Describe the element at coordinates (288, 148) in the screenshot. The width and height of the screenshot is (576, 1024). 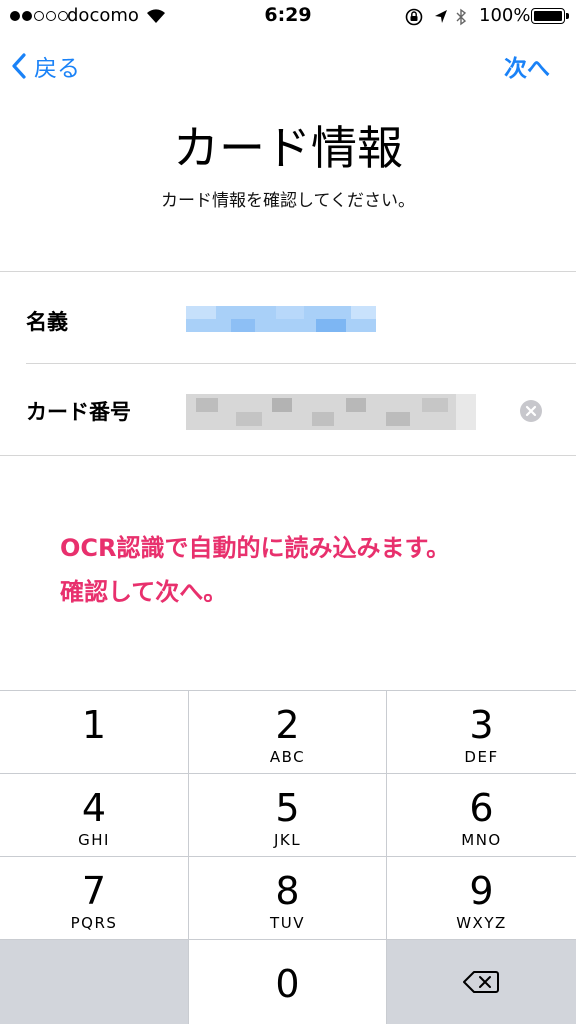
I see `page-title: カード情報` at that location.